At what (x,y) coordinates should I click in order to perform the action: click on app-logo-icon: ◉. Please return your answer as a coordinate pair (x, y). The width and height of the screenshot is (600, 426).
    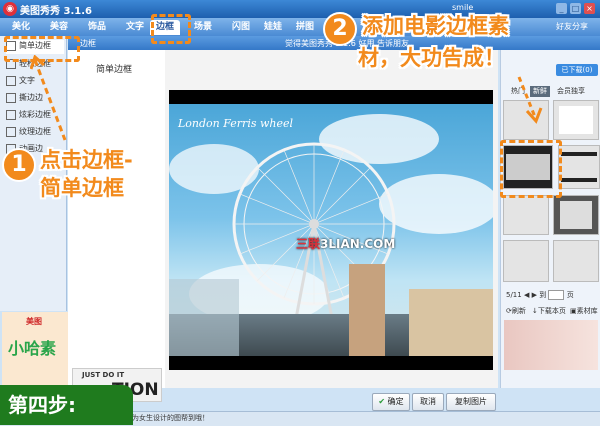
    Looking at the image, I should click on (10, 9).